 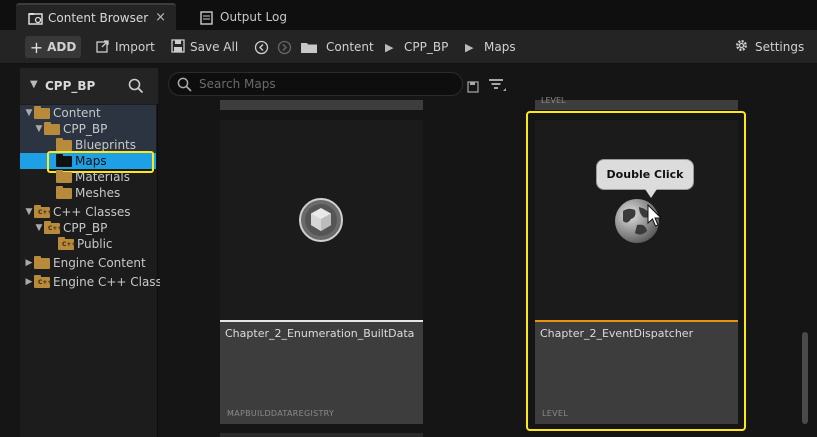 I want to click on search-bar, so click(x=315, y=84).